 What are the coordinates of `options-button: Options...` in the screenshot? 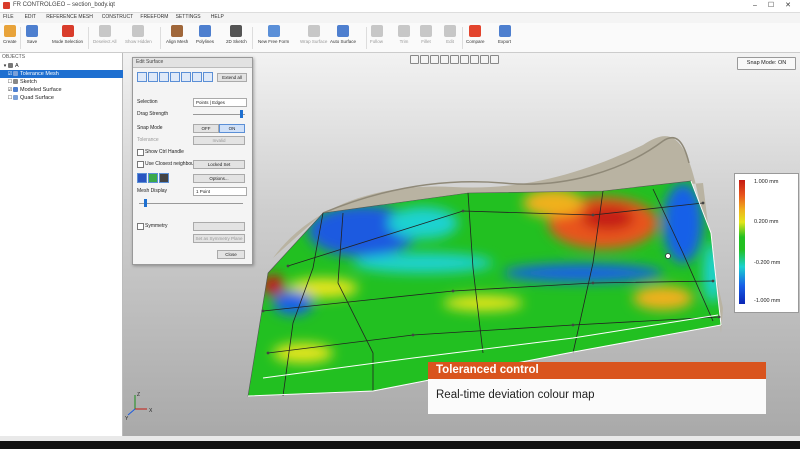 It's located at (219, 178).